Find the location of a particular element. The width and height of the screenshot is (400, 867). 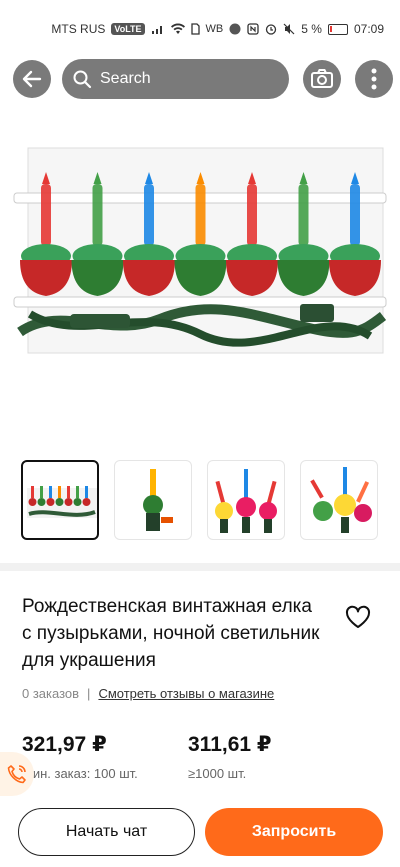

store-reviews-link: Смотреть отзывы о магазине is located at coordinates (186, 693).